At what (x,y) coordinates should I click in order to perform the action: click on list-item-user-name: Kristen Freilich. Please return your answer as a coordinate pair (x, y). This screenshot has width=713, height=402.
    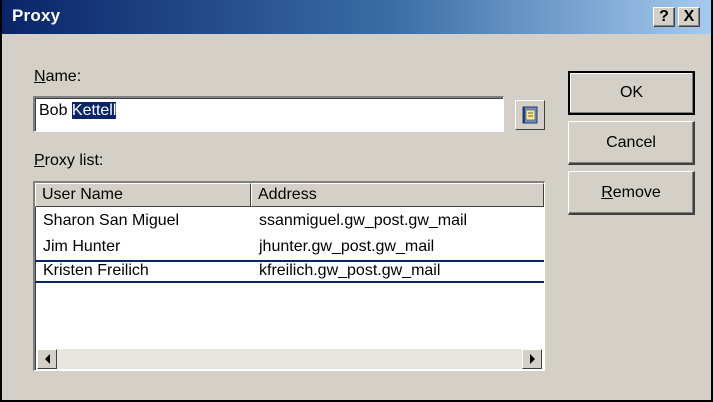
    Looking at the image, I should click on (96, 270).